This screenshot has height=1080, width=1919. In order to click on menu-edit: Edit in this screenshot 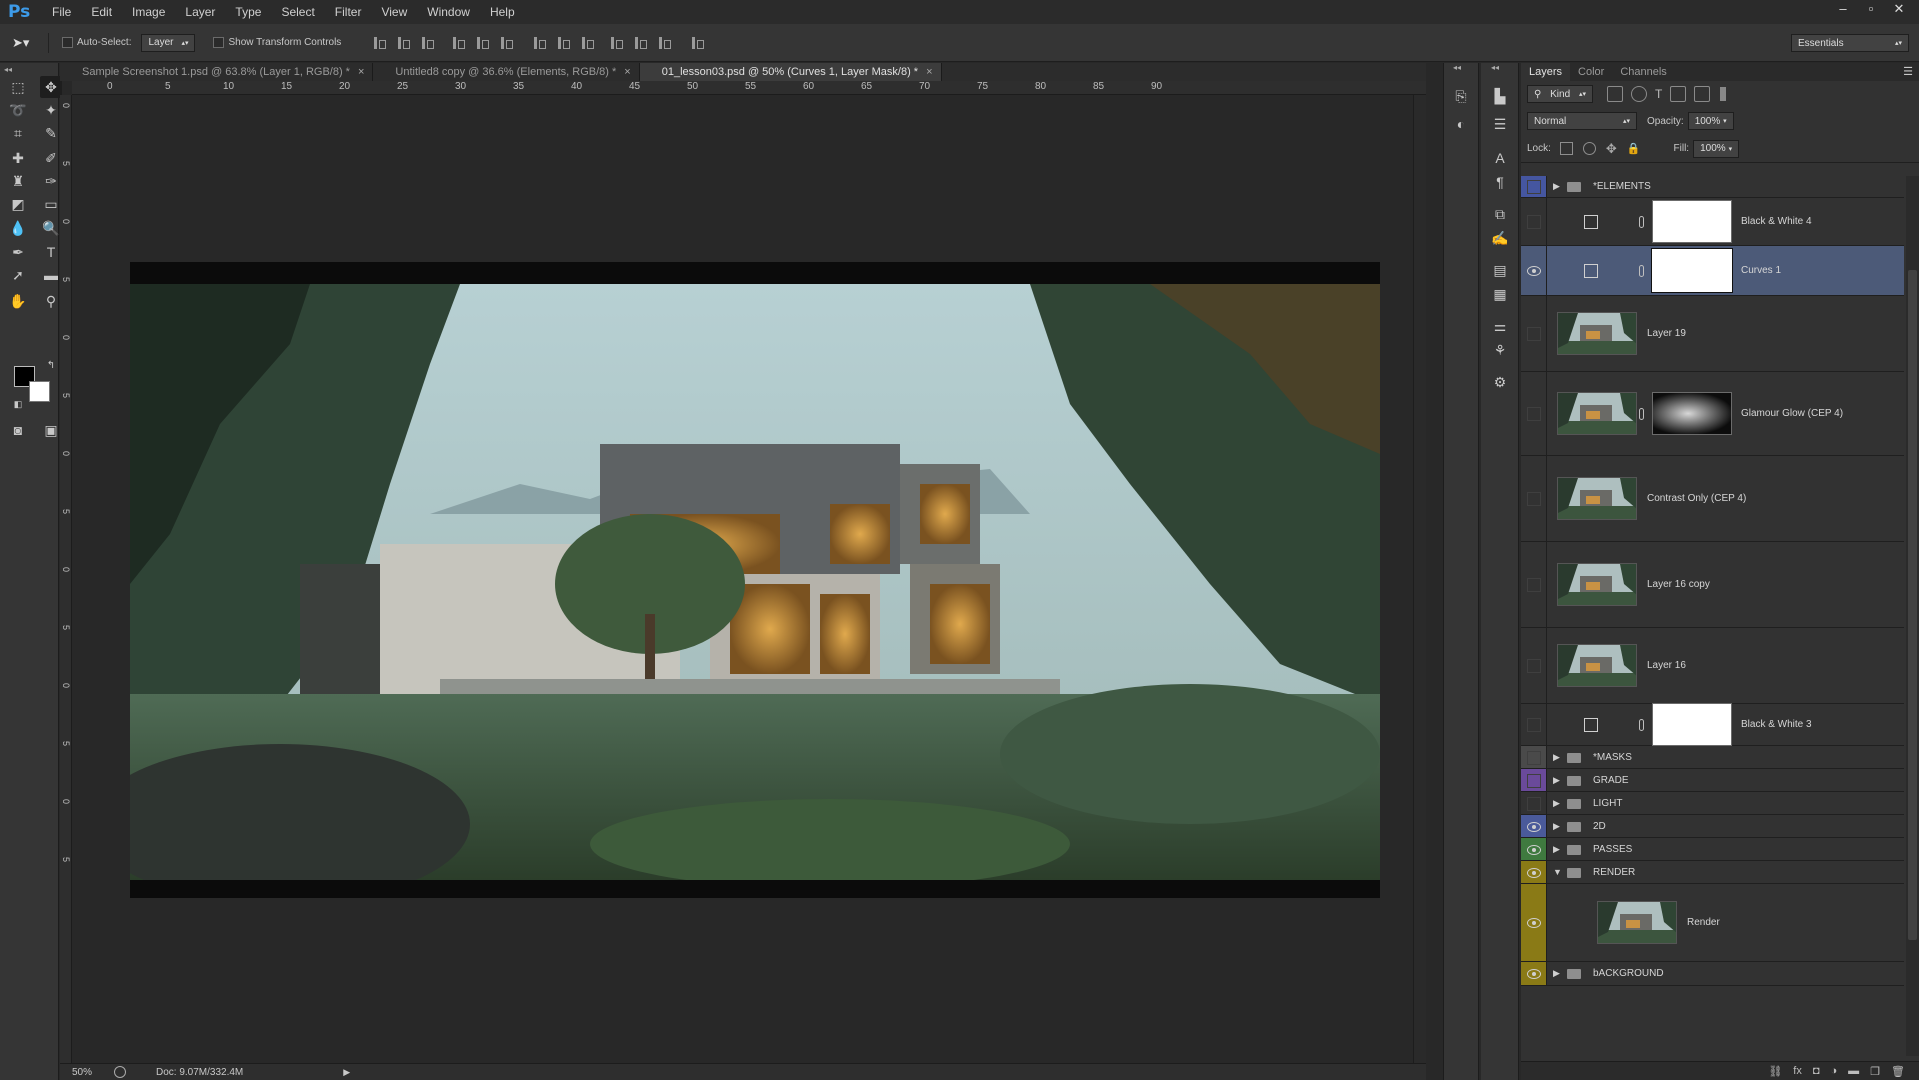, I will do `click(101, 12)`.